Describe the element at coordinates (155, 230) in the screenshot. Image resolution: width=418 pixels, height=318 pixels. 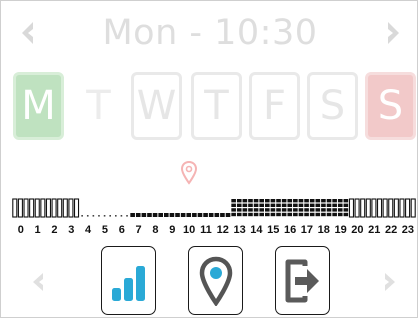
I see `hour-label: 8` at that location.